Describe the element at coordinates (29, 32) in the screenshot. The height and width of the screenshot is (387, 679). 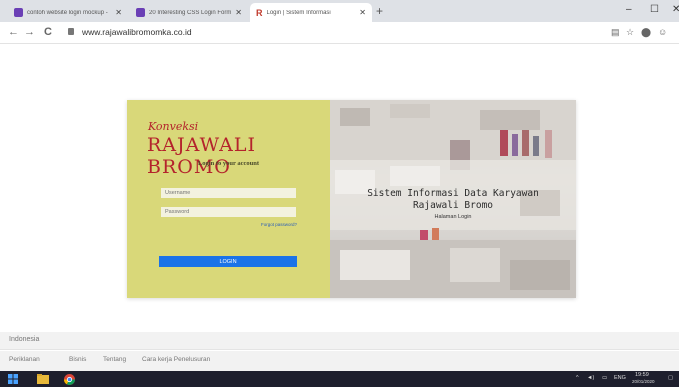
I see `forward-arrow-icon: →` at that location.